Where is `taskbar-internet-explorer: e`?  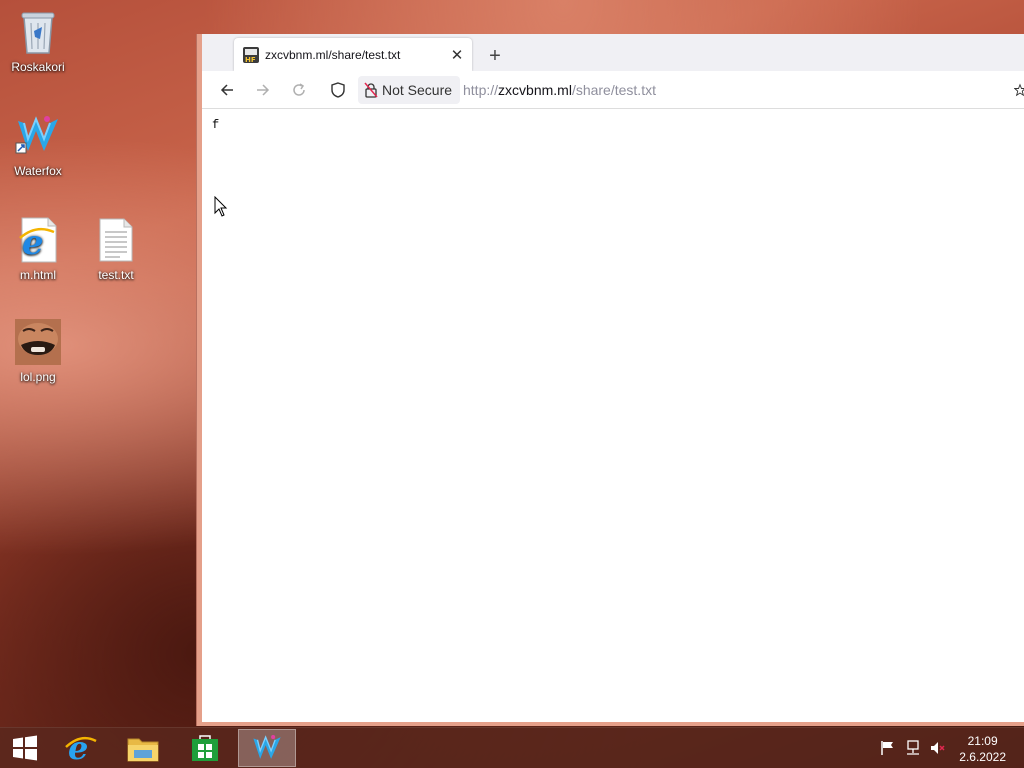
taskbar-internet-explorer: e is located at coordinates (81, 748).